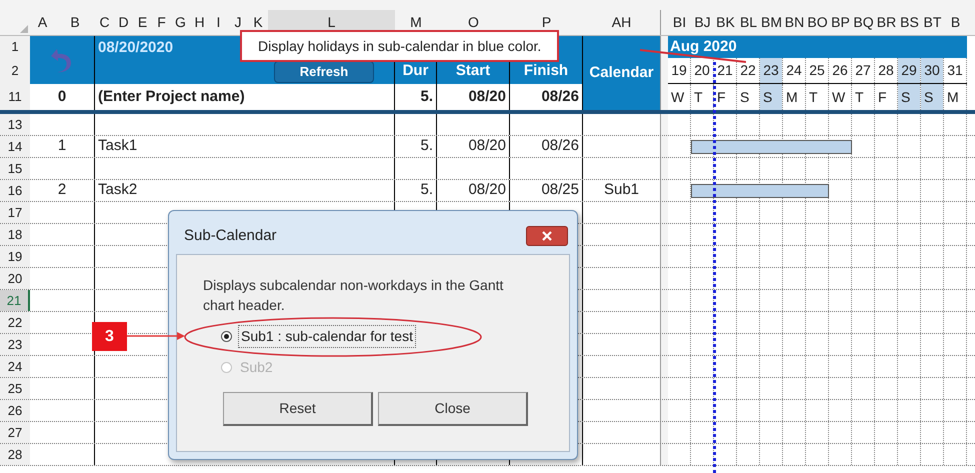 The image size is (975, 473). Describe the element at coordinates (725, 22) in the screenshot. I see `column-header: BK` at that location.